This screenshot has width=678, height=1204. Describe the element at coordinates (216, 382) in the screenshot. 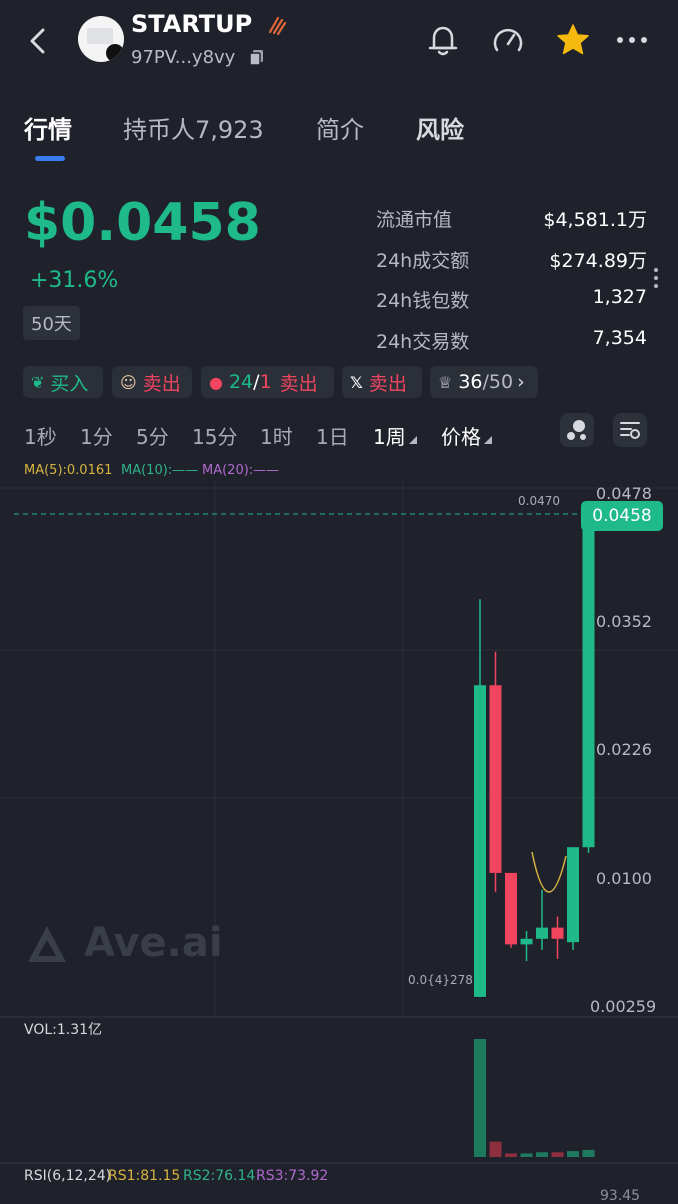

I see `money-bag-icon: ●` at that location.